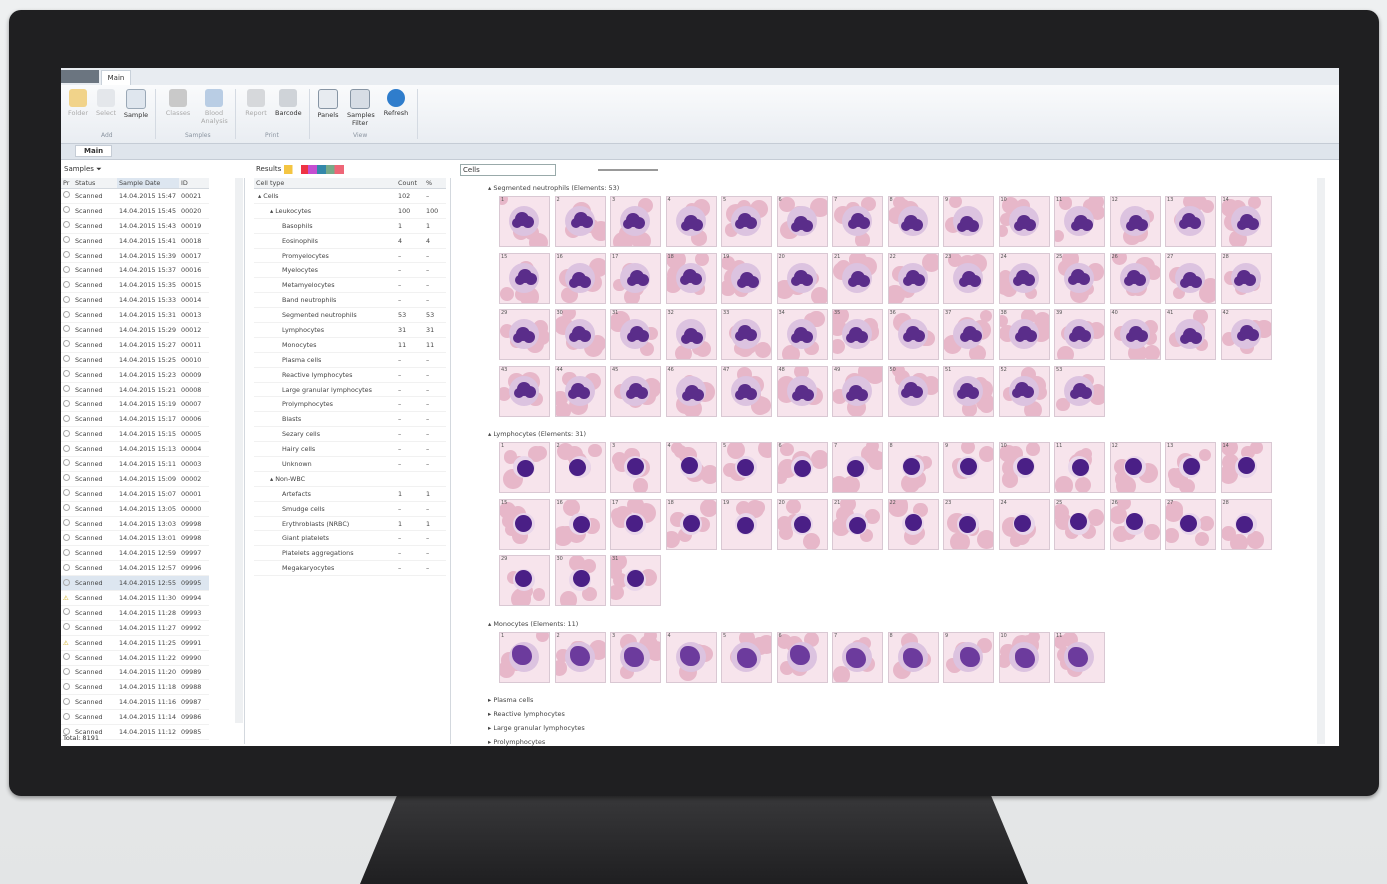  I want to click on result-row: Megakaryocytes – –, so click(350, 568).